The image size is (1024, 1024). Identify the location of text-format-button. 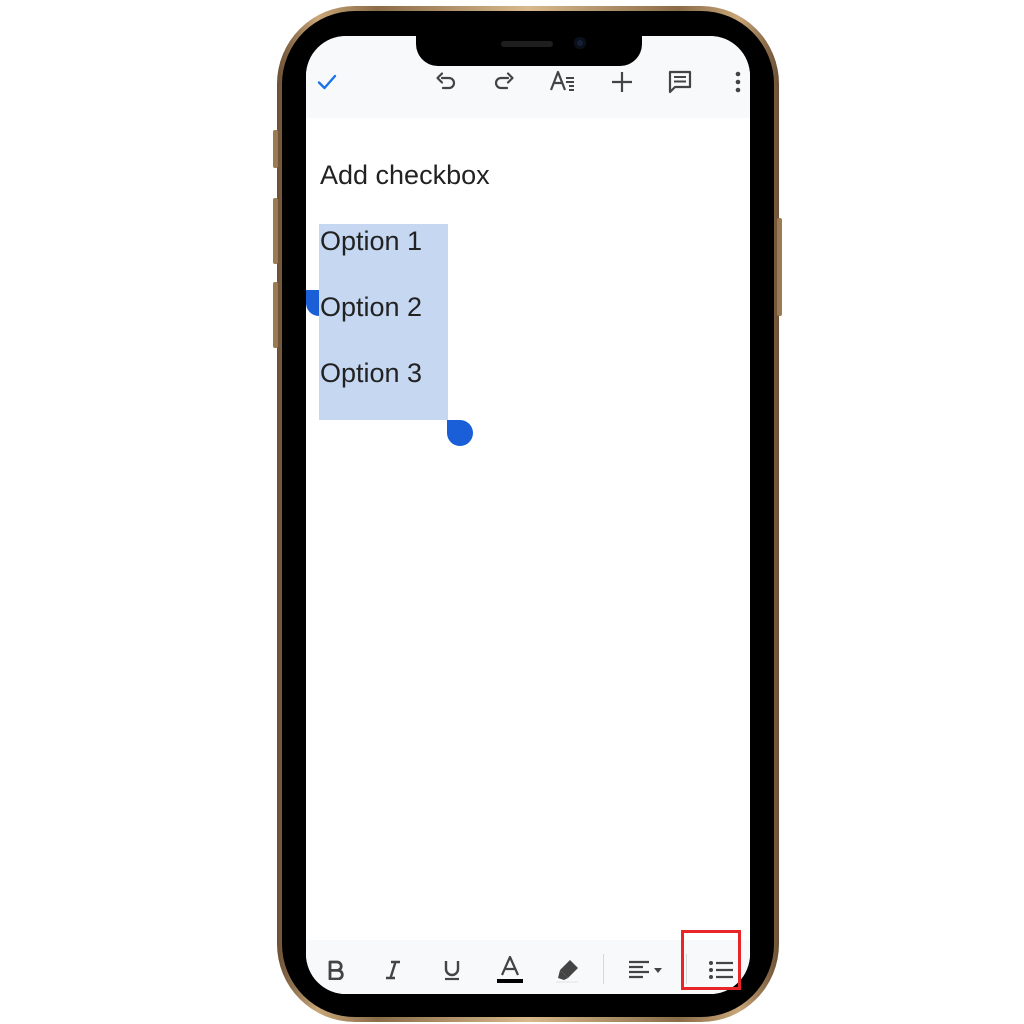
(563, 82).